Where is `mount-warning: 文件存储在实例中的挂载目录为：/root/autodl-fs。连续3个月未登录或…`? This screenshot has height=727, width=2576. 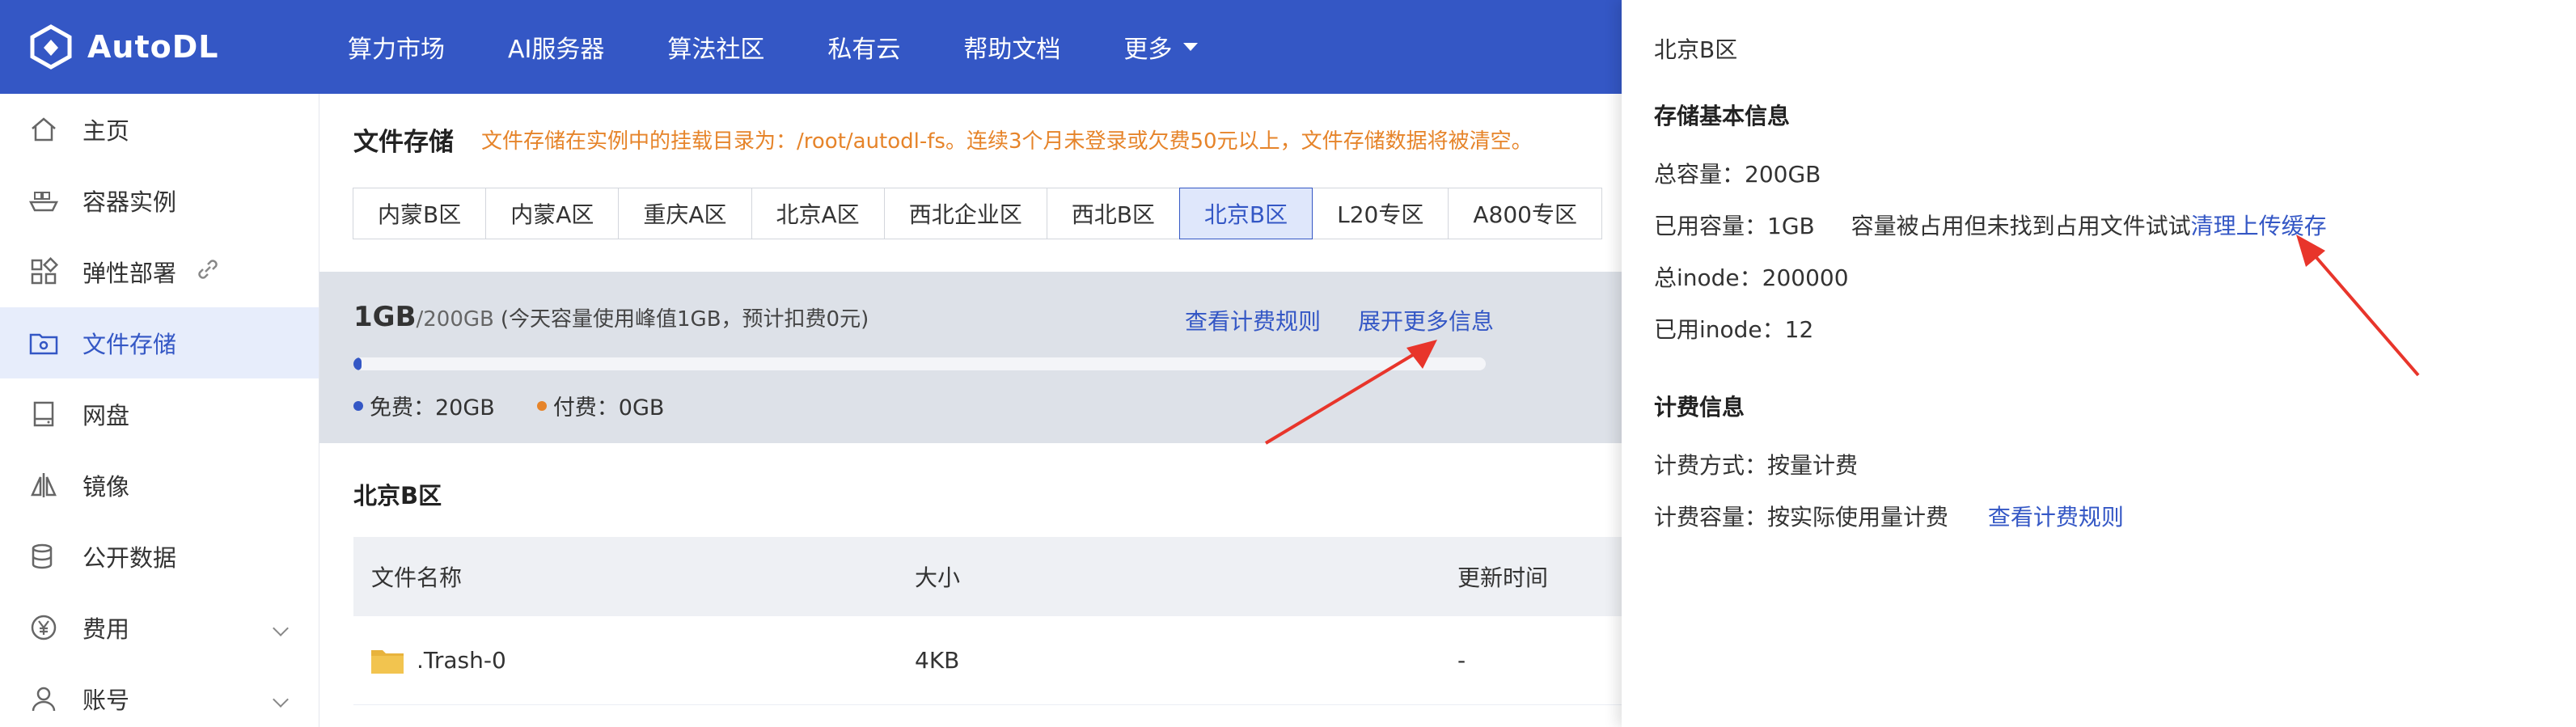
mount-warning: 文件存储在实例中的挂载目录为：/root/autodl-fs。连续3个月未登录或… is located at coordinates (1007, 141).